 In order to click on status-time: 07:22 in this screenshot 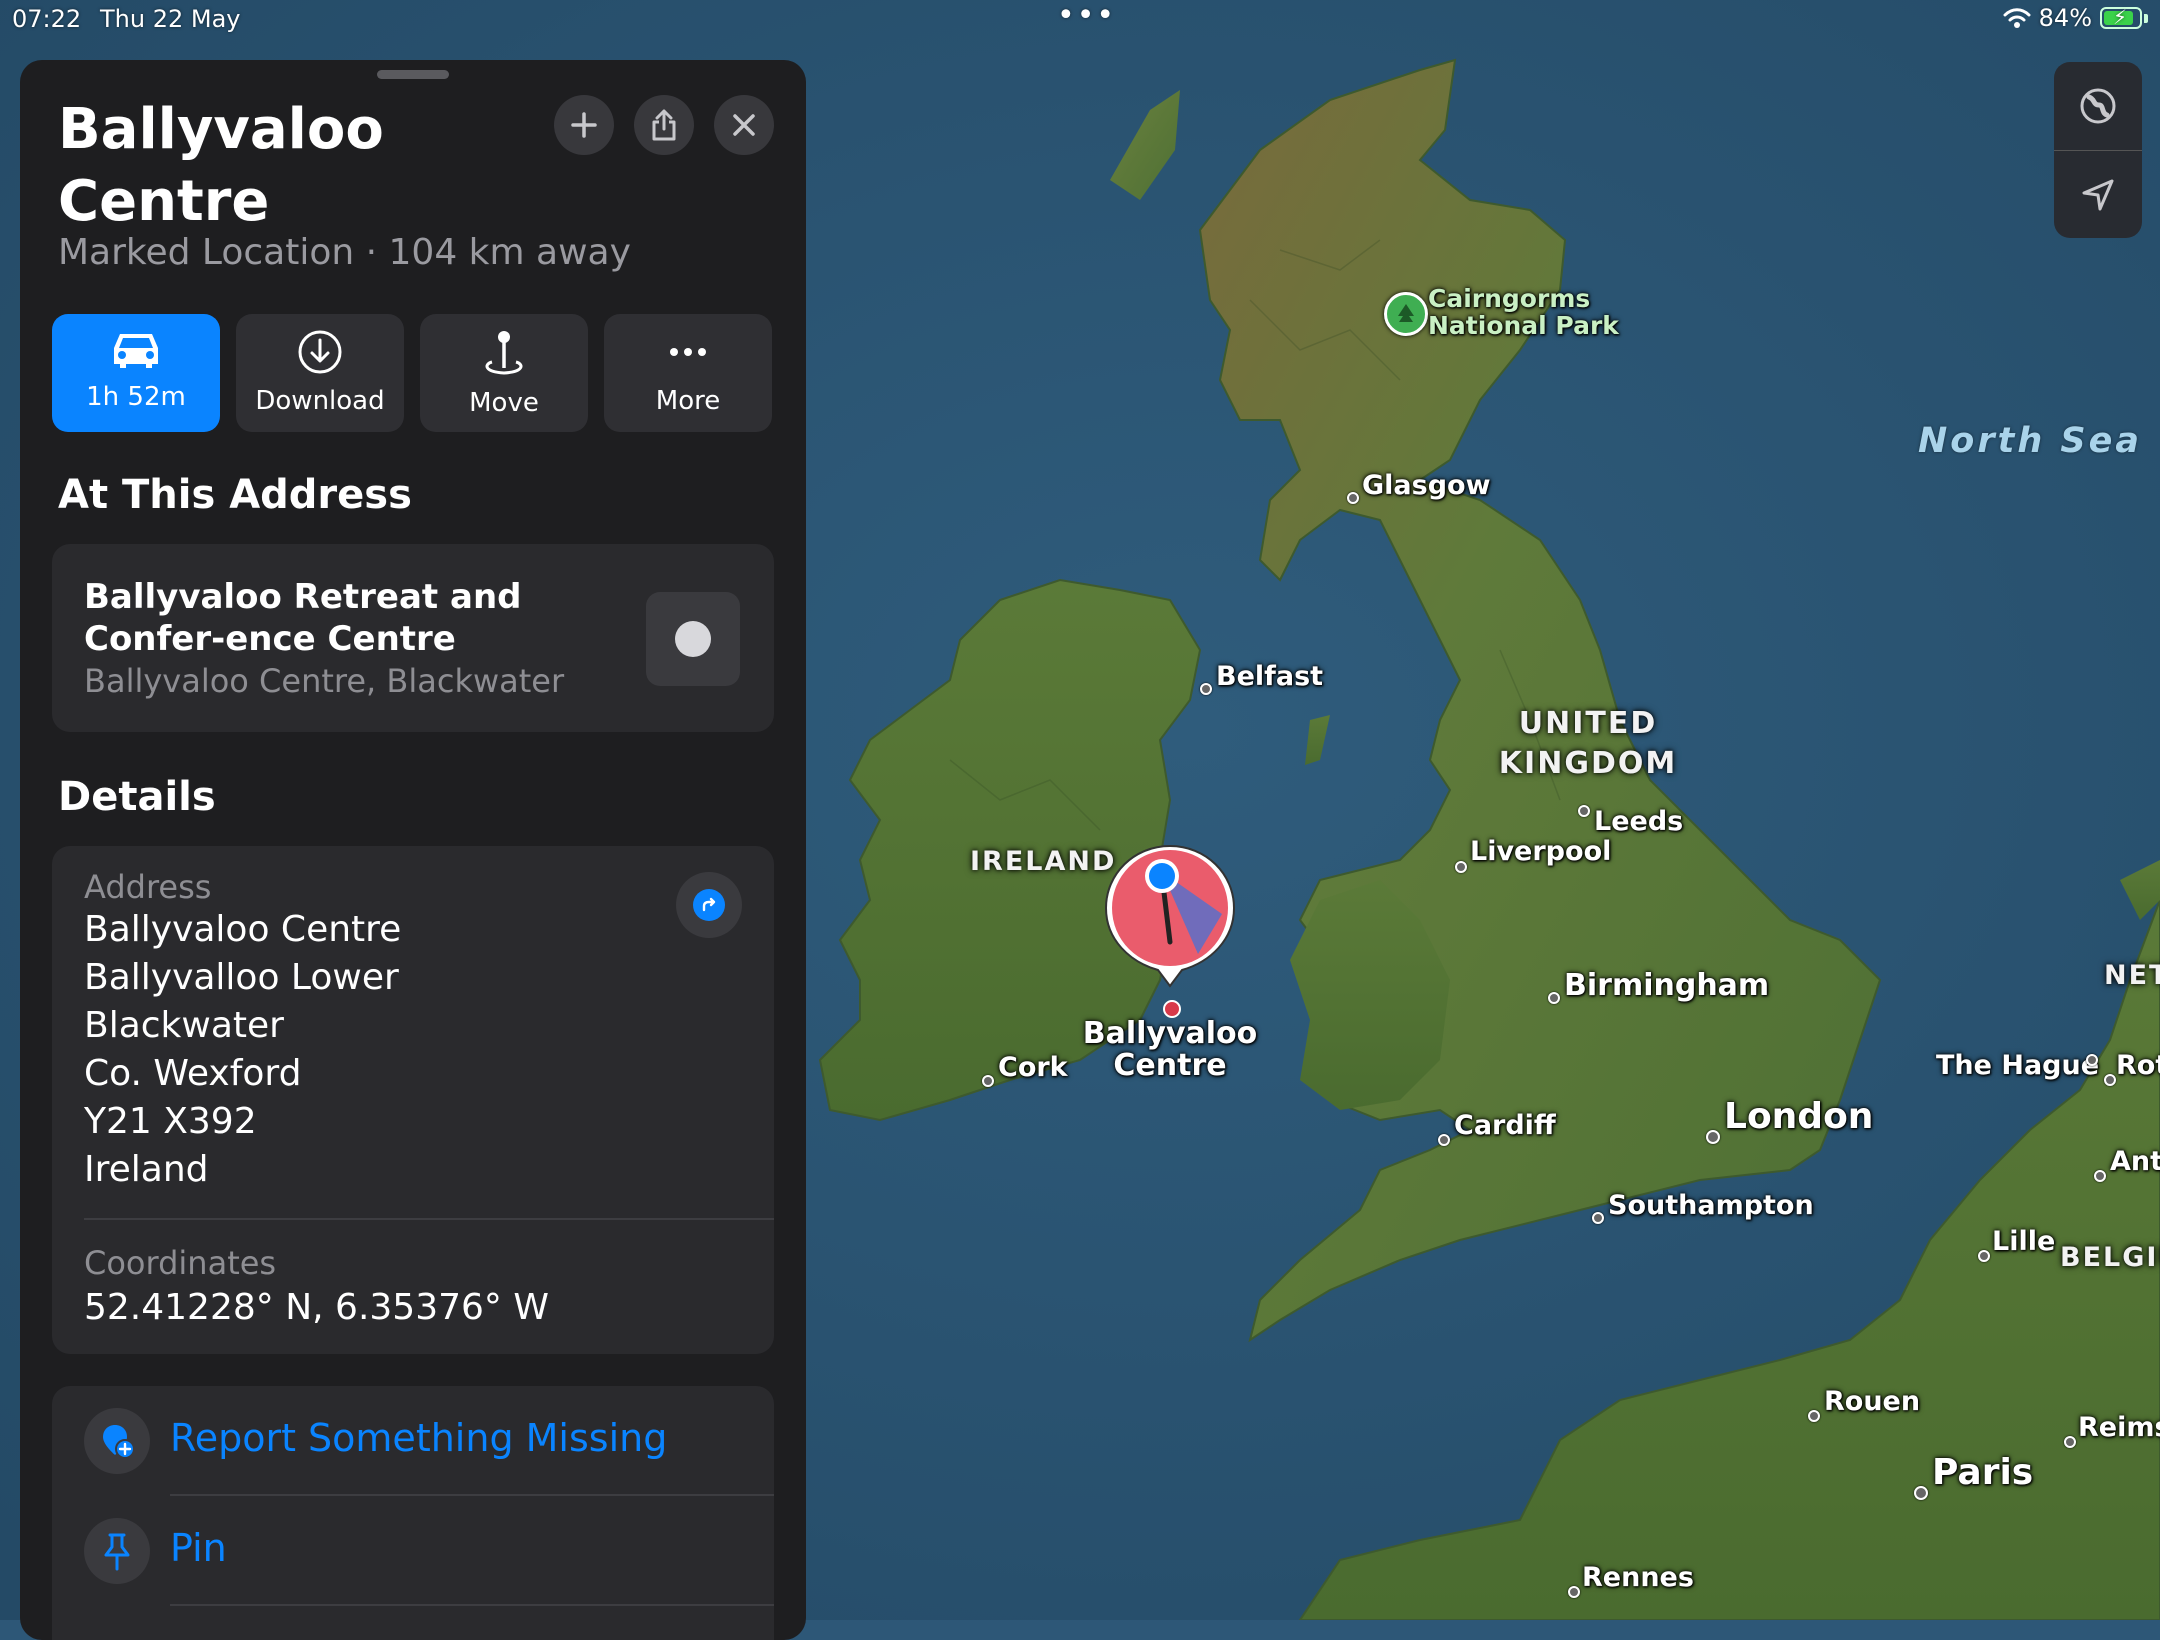, I will do `click(47, 19)`.